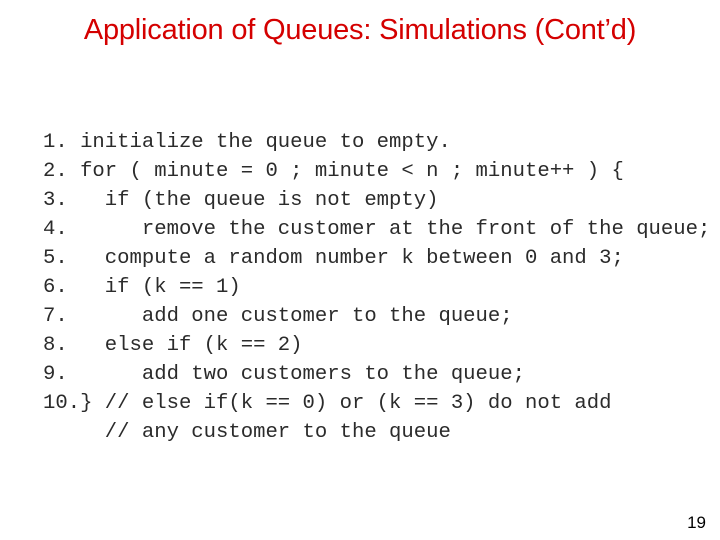 This screenshot has height=540, width=720. What do you see at coordinates (278, 316) in the screenshot?
I see `code-line-7: 7. add one customer to the queue;` at bounding box center [278, 316].